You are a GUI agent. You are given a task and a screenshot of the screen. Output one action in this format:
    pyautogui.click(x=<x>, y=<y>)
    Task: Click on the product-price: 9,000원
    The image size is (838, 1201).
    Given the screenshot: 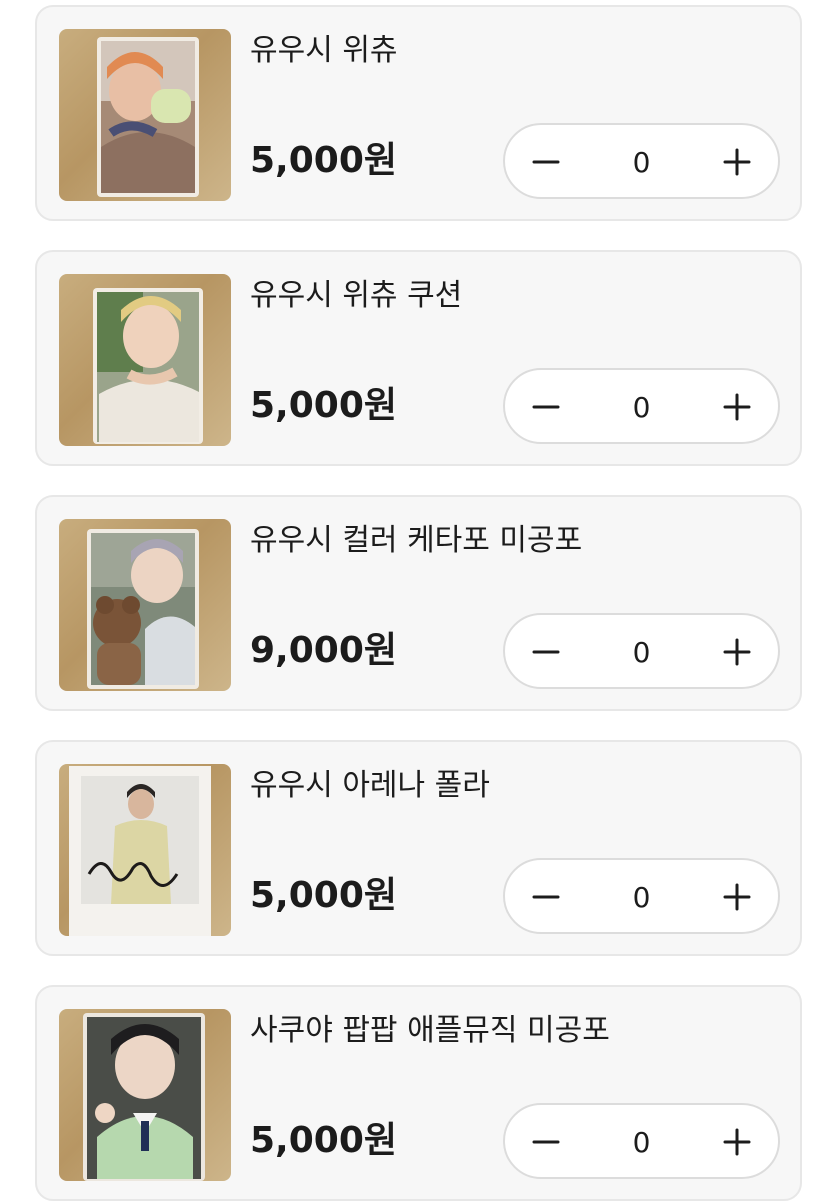 What is the action you would take?
    pyautogui.click(x=323, y=650)
    